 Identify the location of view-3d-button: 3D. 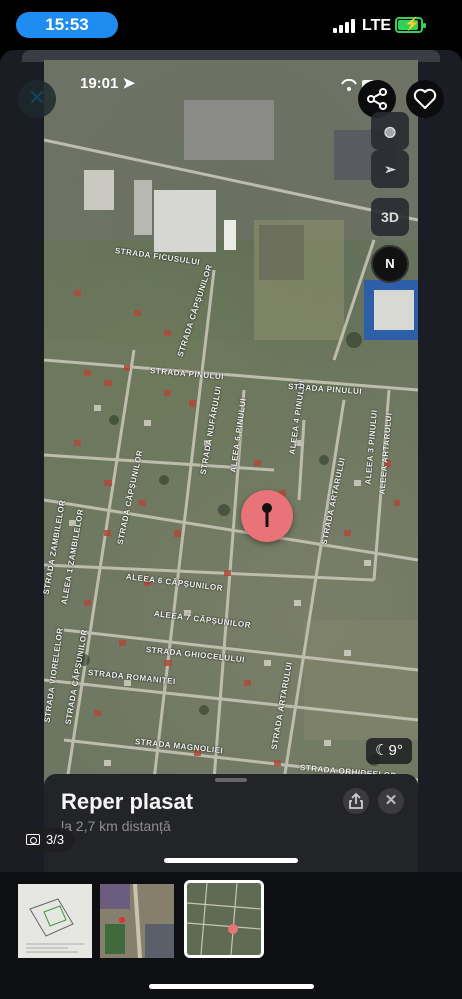
(390, 217).